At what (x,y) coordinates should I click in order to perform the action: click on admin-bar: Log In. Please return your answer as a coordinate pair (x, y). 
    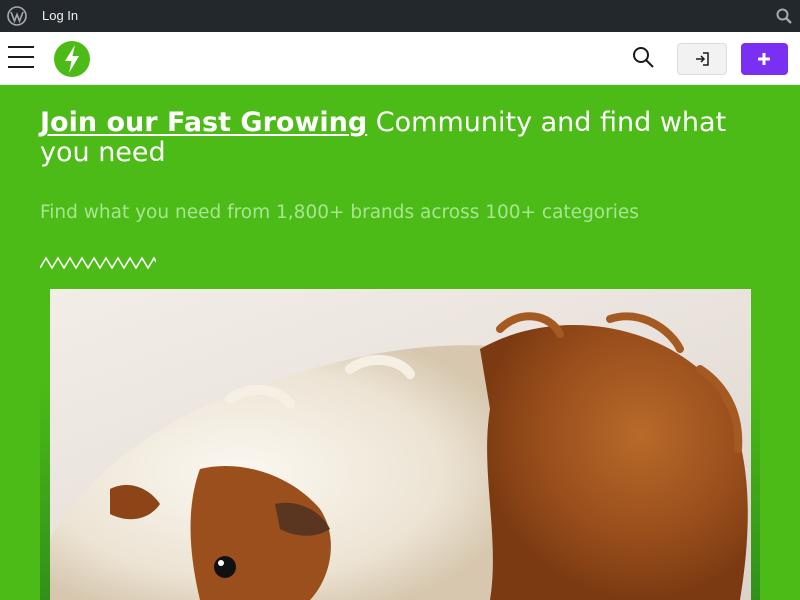
    Looking at the image, I should click on (400, 16).